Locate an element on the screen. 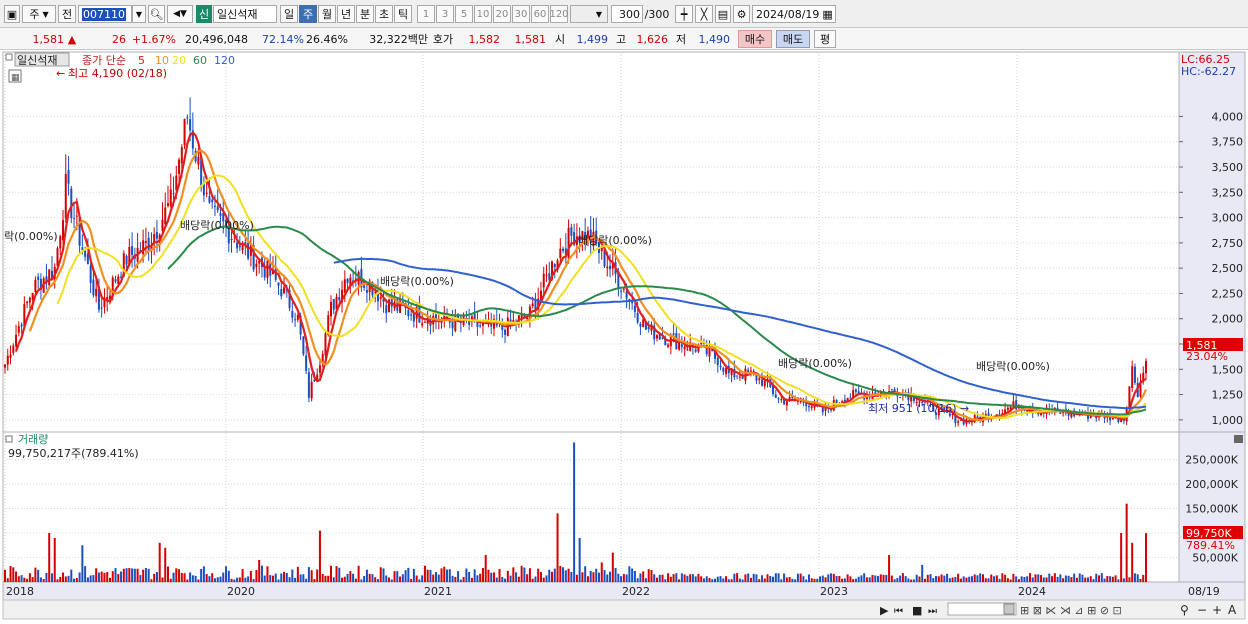 This screenshot has width=1248, height=624. stop-icon: ■ is located at coordinates (917, 610).